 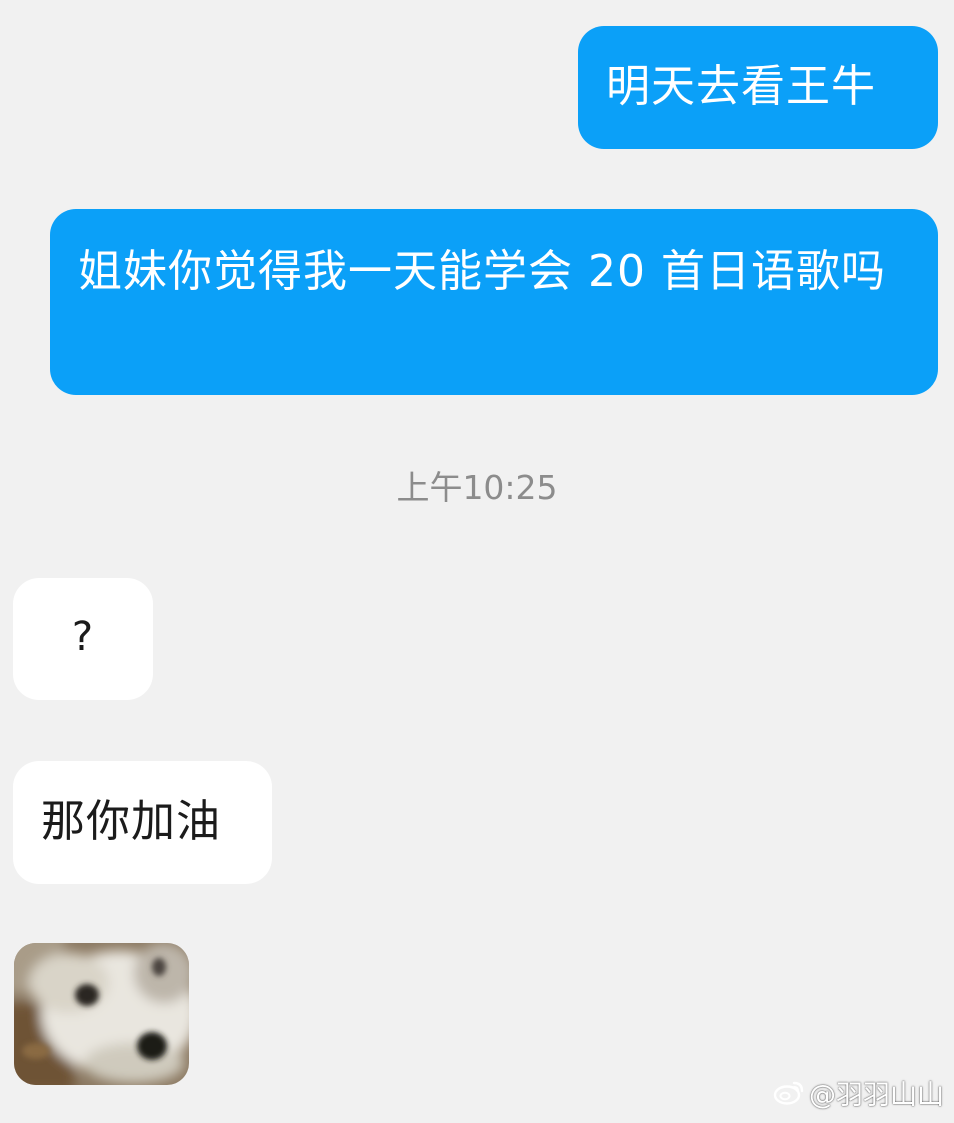 I want to click on weibo-logo-icon, so click(x=789, y=1096).